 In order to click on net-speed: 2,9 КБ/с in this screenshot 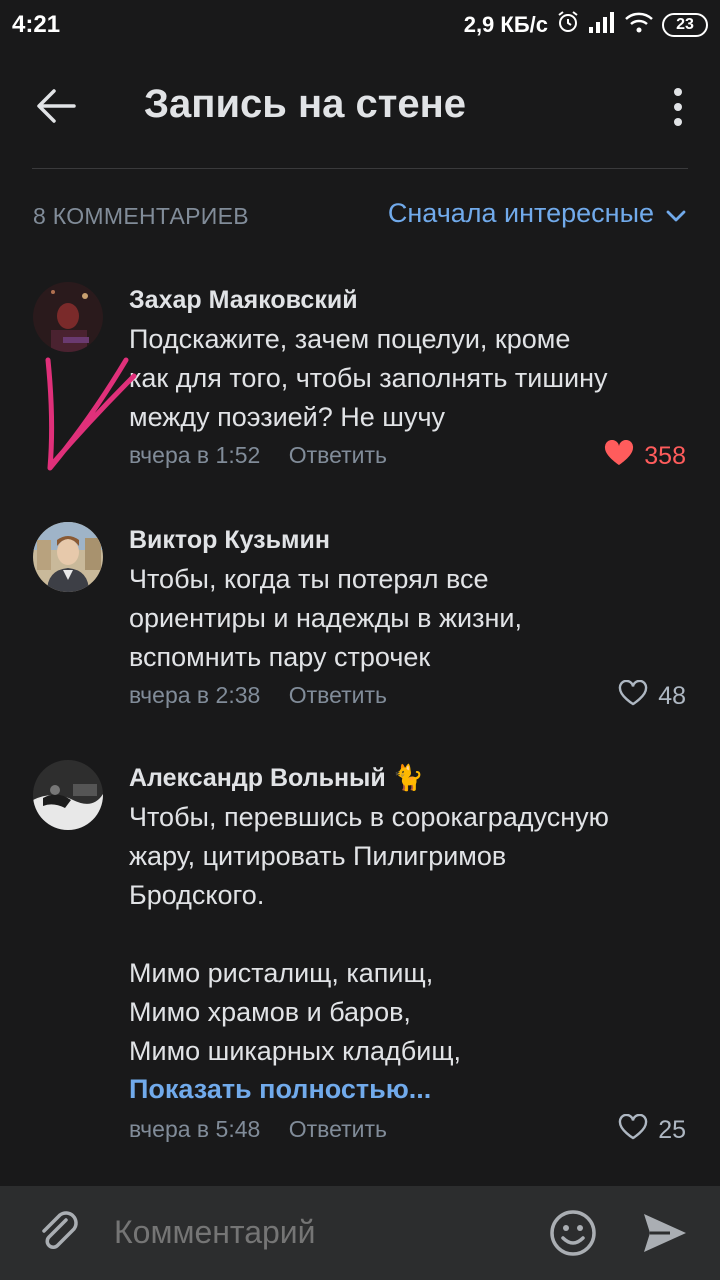, I will do `click(505, 24)`.